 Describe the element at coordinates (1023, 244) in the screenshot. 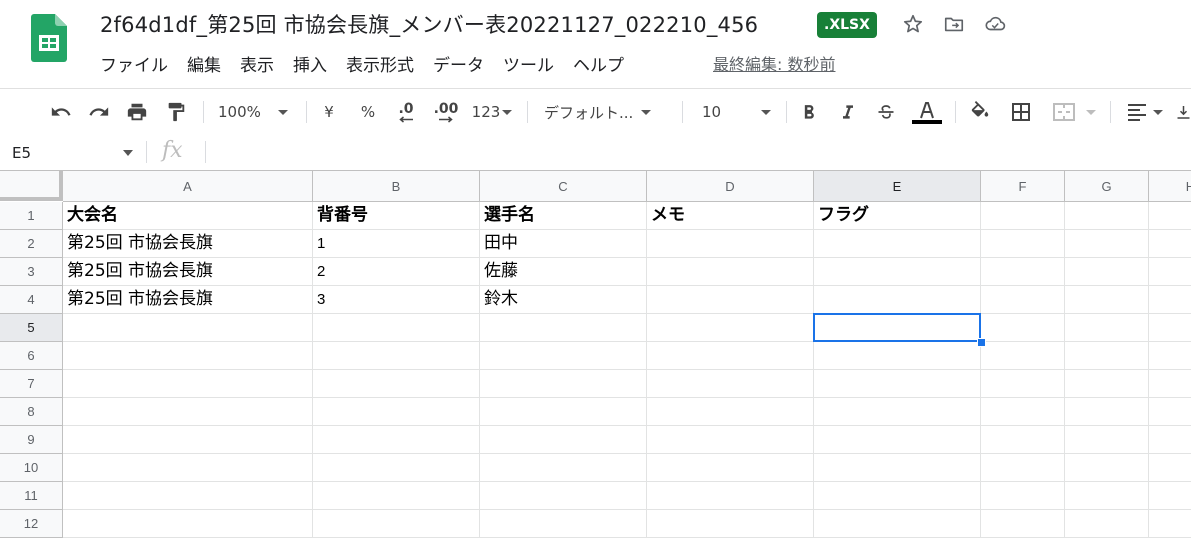

I see `cell-f2` at that location.